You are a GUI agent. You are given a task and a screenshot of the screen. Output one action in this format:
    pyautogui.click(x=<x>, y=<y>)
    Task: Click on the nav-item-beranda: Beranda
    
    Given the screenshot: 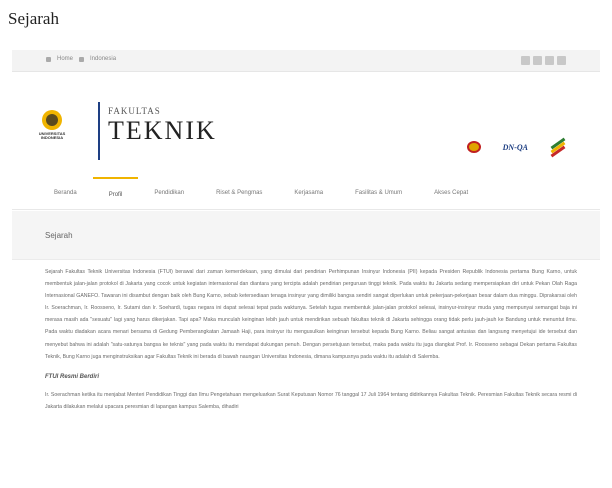 What is the action you would take?
    pyautogui.click(x=65, y=193)
    